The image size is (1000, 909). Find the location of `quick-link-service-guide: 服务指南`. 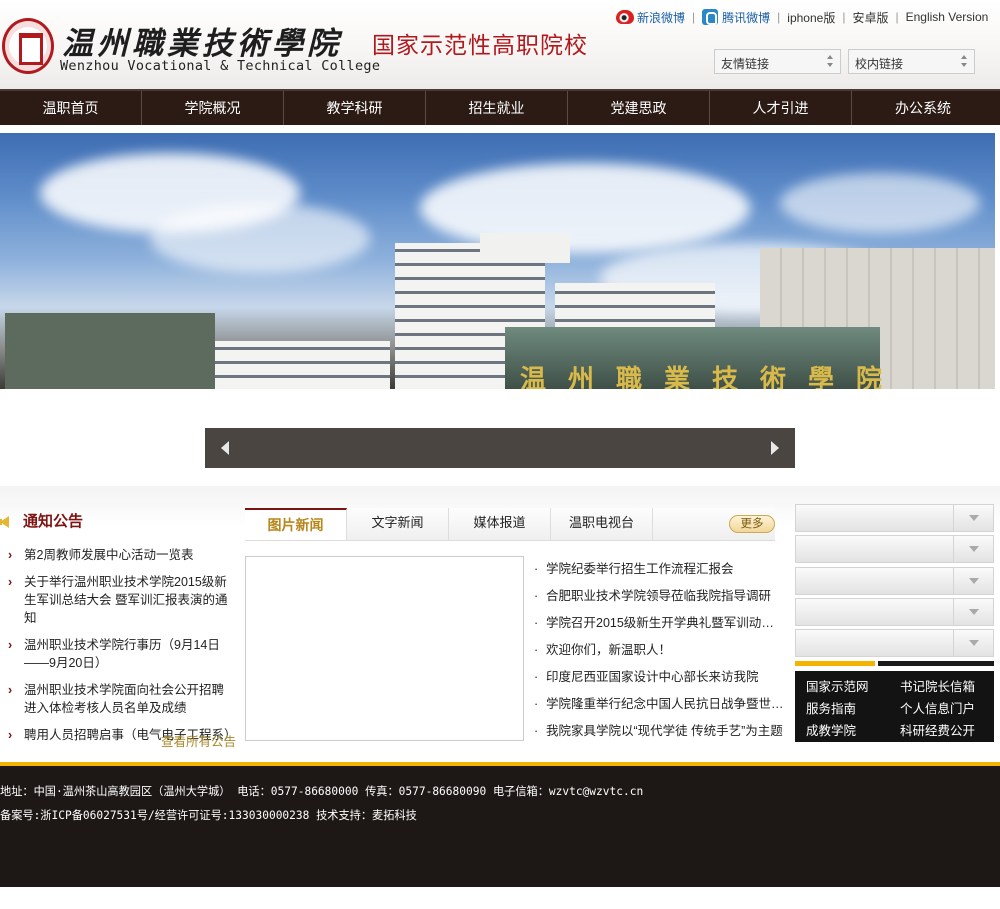

quick-link-service-guide: 服务指南 is located at coordinates (853, 709).